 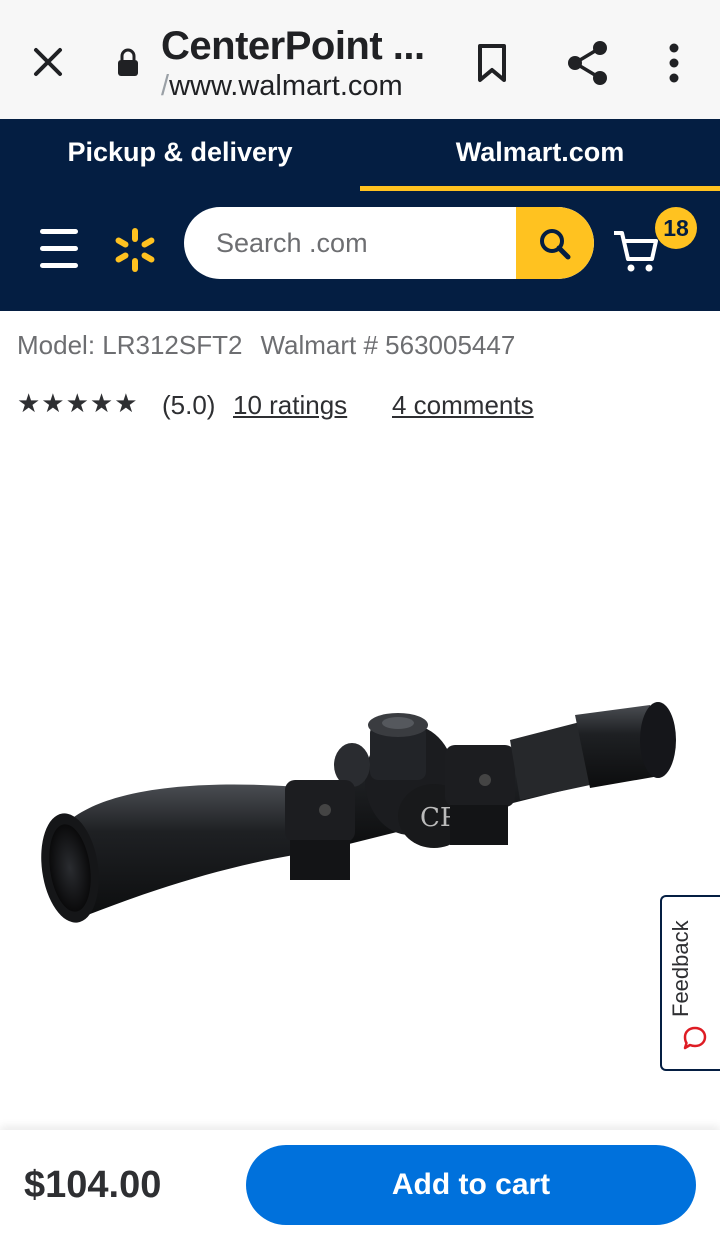 What do you see at coordinates (130, 345) in the screenshot?
I see `model-number: Model: LR312SFT2` at bounding box center [130, 345].